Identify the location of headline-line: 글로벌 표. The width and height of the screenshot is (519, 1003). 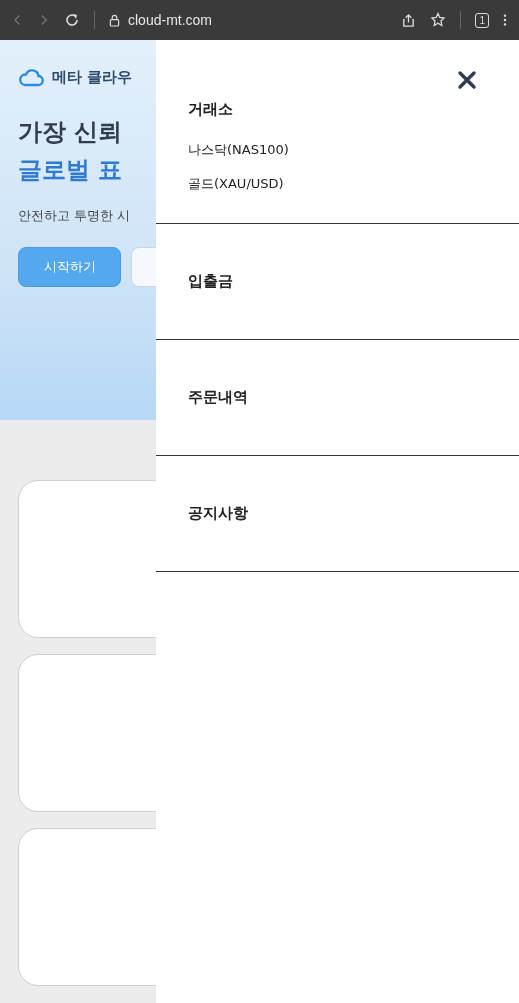
(71, 170).